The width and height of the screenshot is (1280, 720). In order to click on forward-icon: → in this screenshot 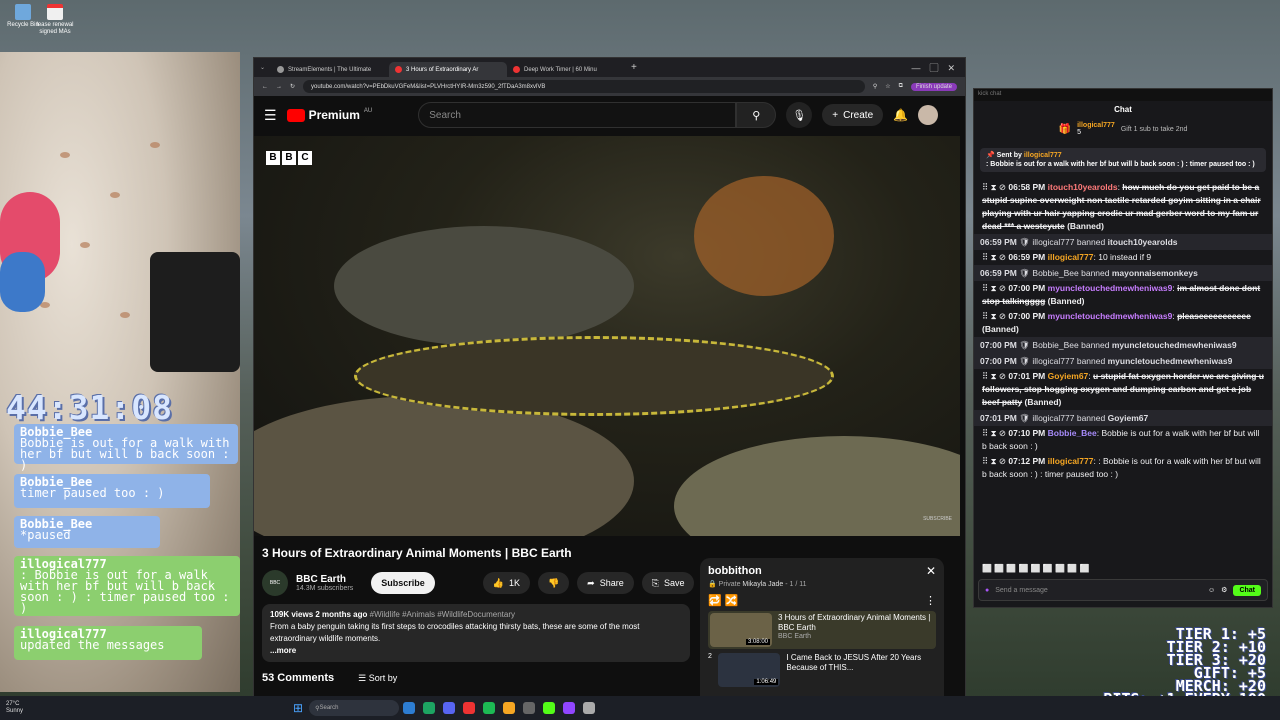, I will do `click(279, 87)`.